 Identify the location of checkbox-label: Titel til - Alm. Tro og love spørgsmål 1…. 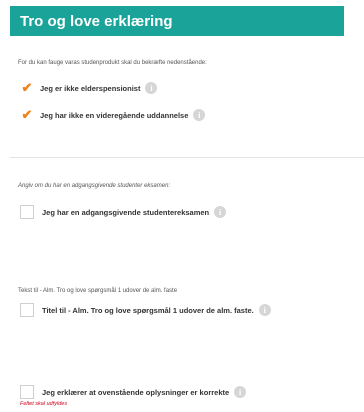
(148, 310).